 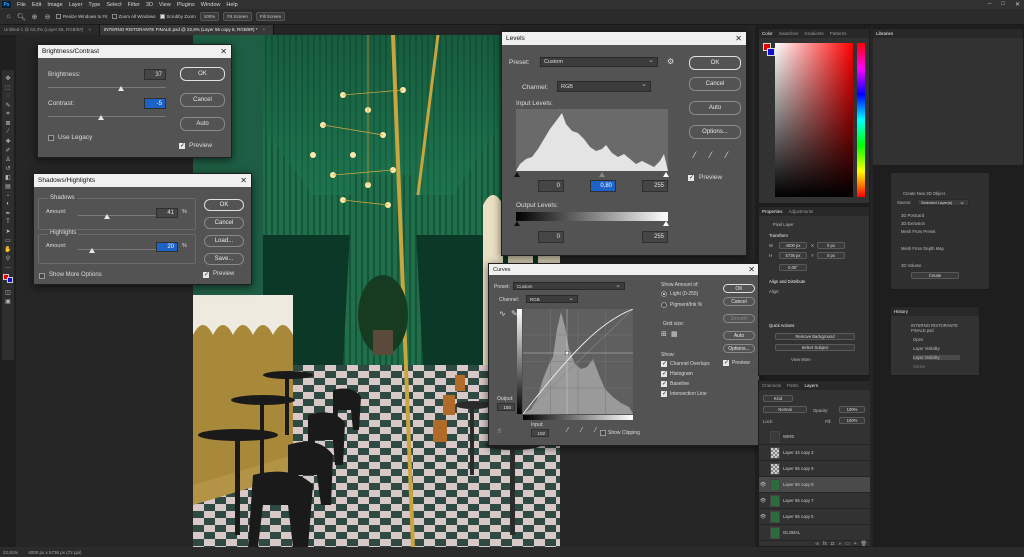 I want to click on tab-channels: Channels, so click(x=771, y=385).